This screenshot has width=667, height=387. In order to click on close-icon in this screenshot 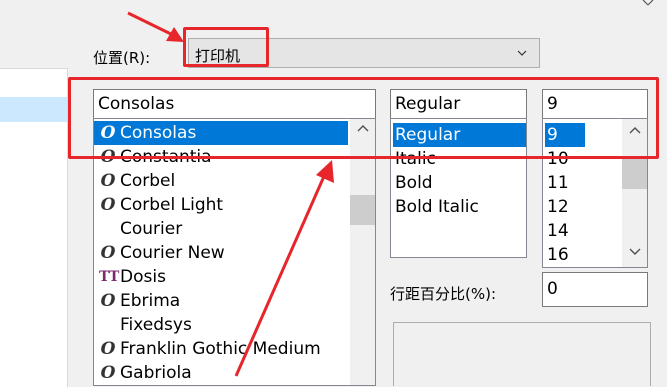, I will do `click(650, 3)`.